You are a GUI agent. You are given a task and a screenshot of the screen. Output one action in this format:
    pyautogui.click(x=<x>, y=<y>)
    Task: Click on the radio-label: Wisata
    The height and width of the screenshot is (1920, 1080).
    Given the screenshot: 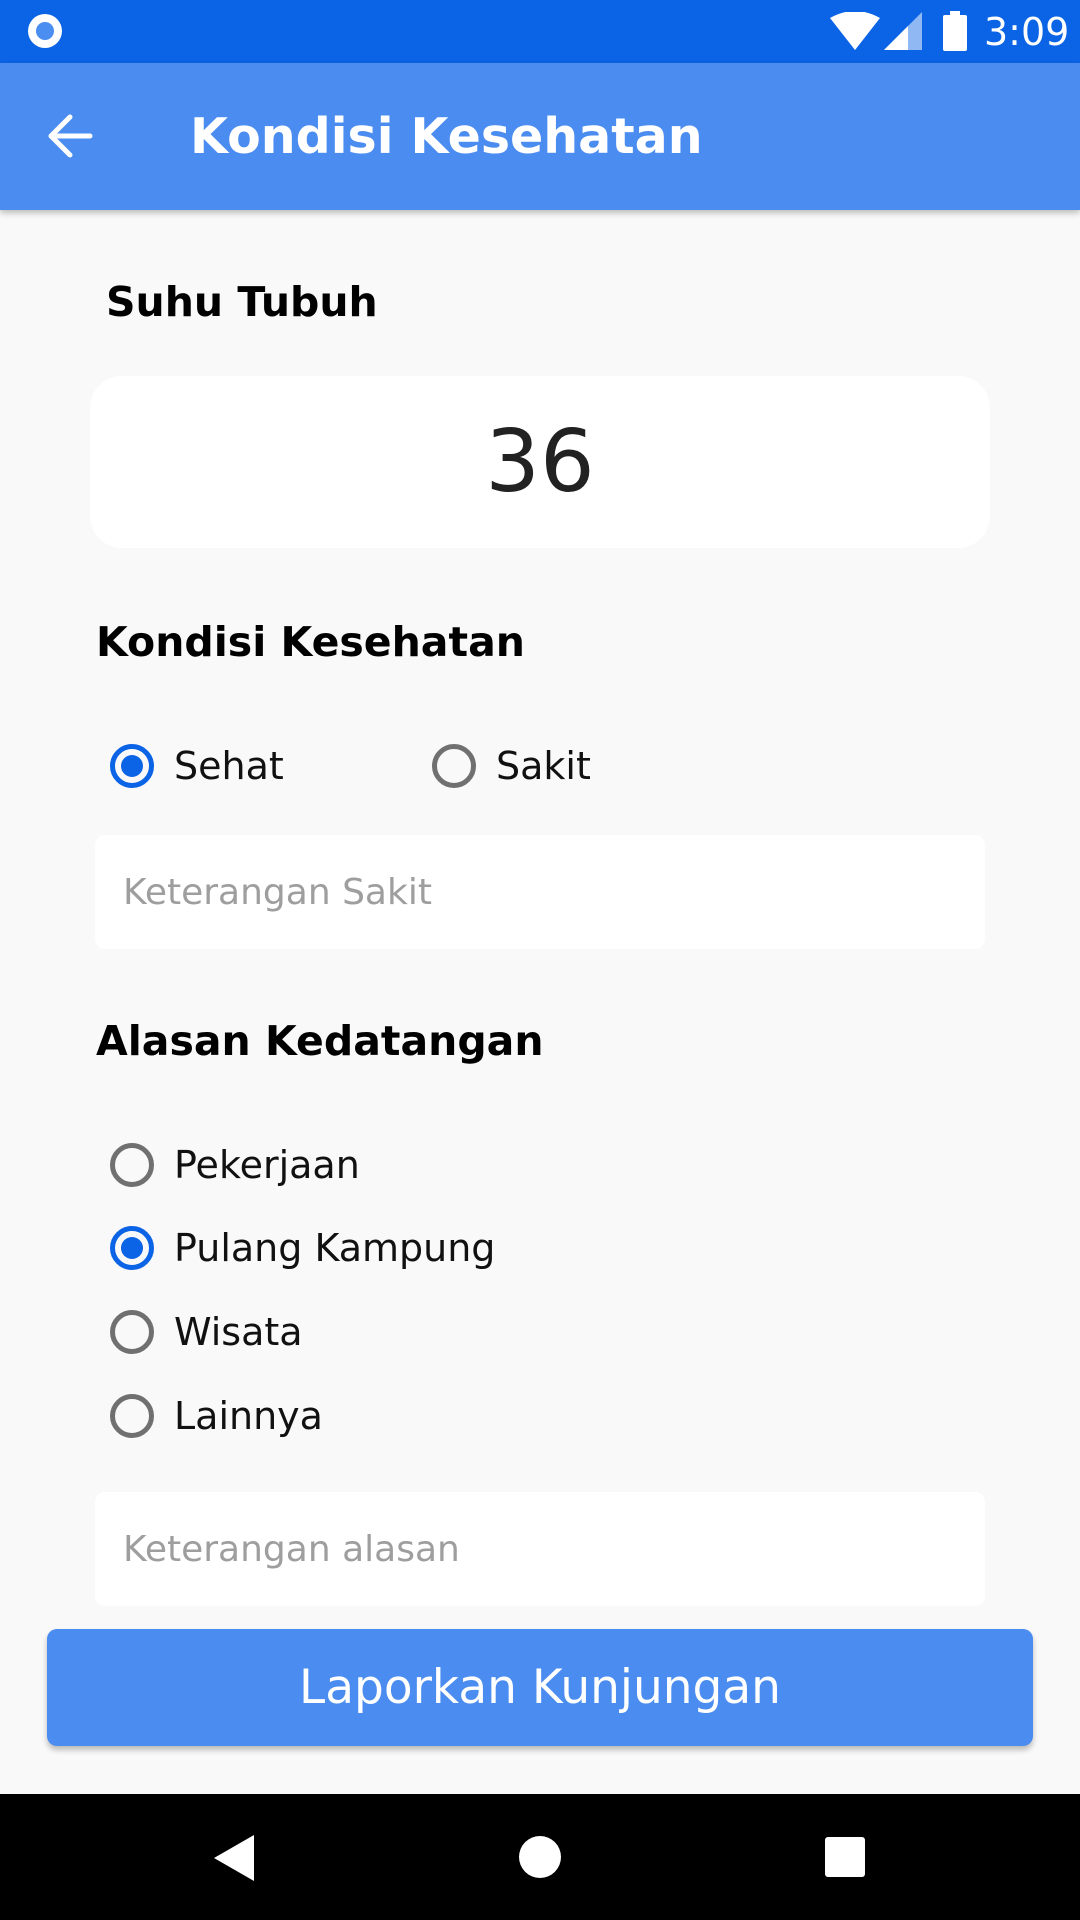 What is the action you would take?
    pyautogui.click(x=238, y=1332)
    